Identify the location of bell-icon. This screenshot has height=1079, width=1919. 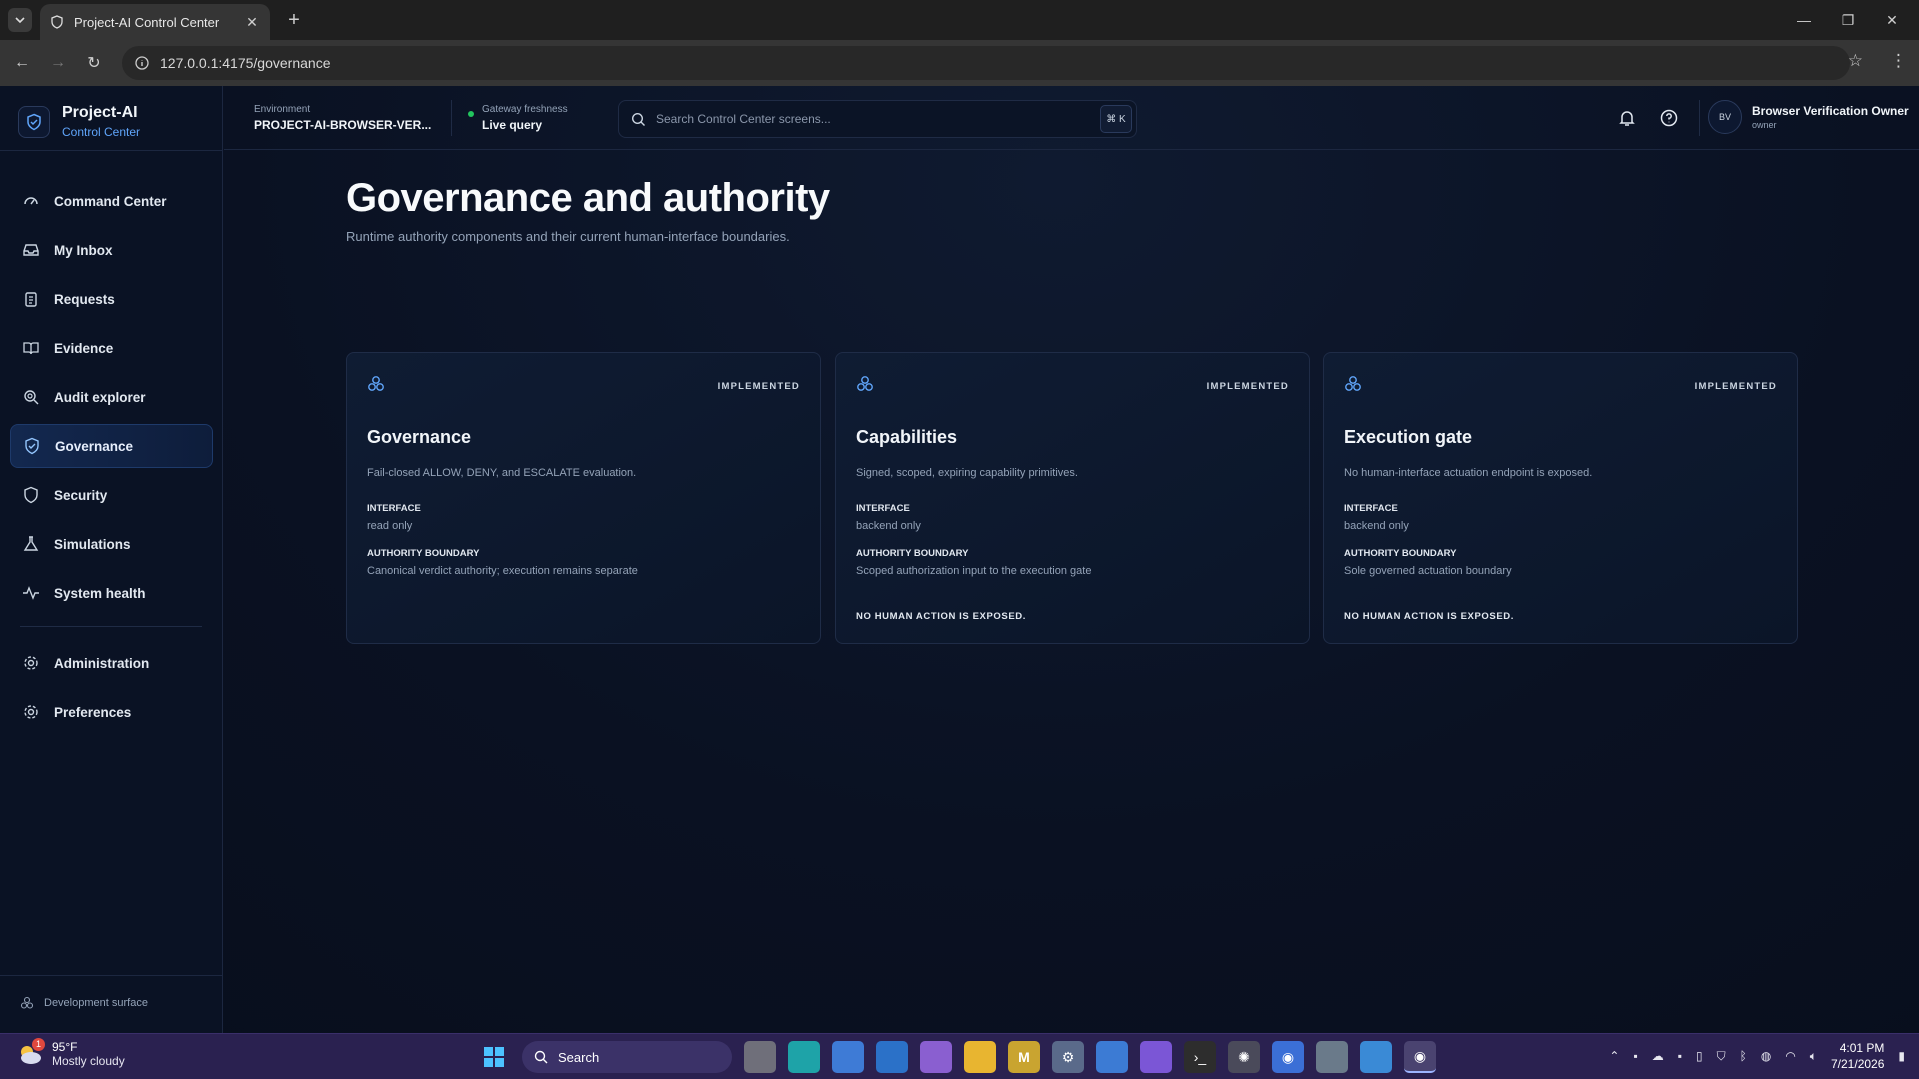
(1627, 118).